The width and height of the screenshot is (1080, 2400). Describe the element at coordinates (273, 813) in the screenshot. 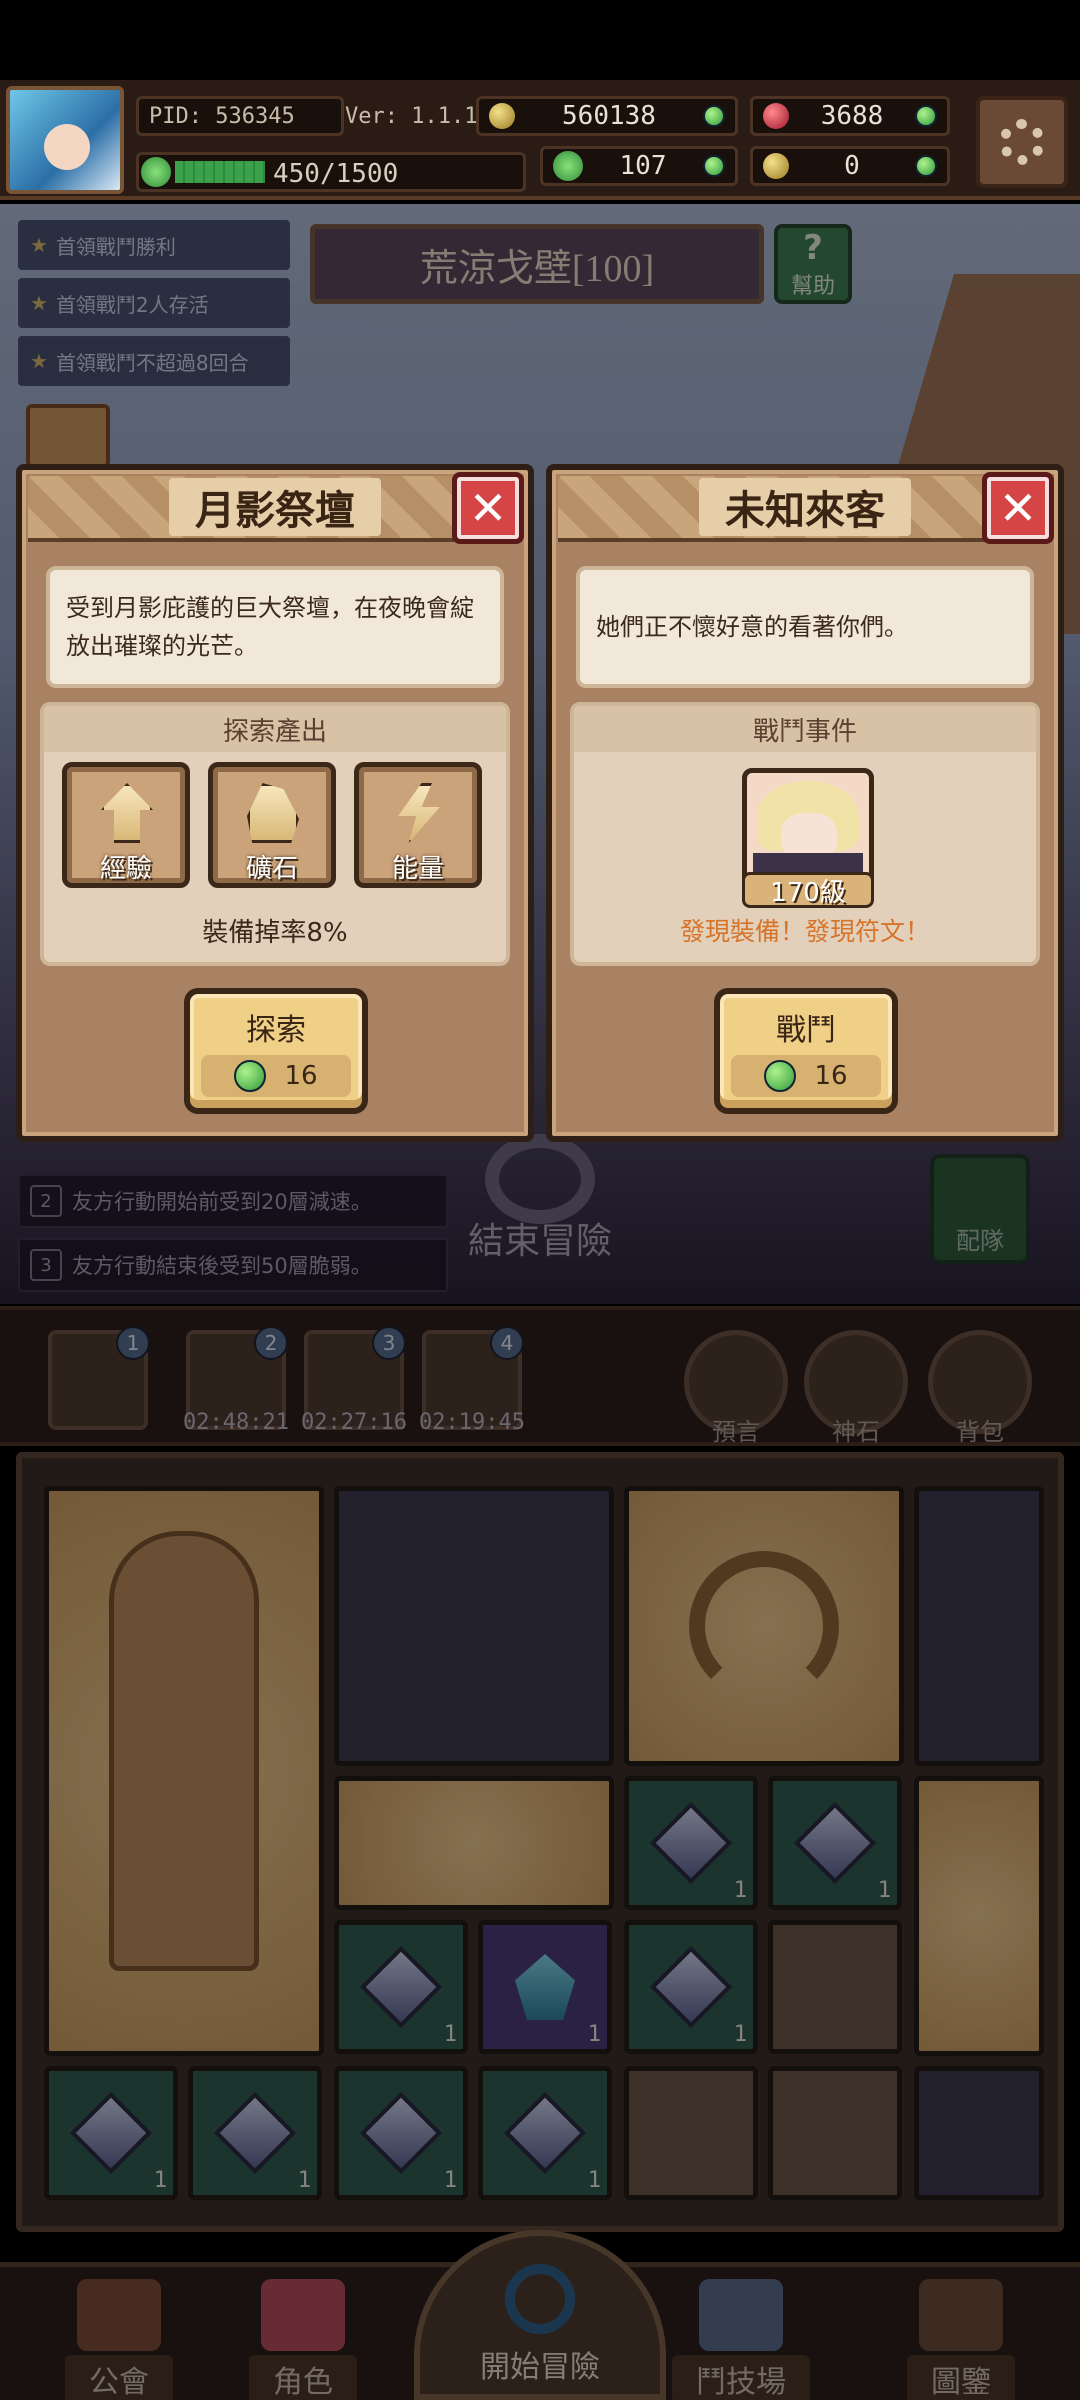

I see `ore-icon` at that location.